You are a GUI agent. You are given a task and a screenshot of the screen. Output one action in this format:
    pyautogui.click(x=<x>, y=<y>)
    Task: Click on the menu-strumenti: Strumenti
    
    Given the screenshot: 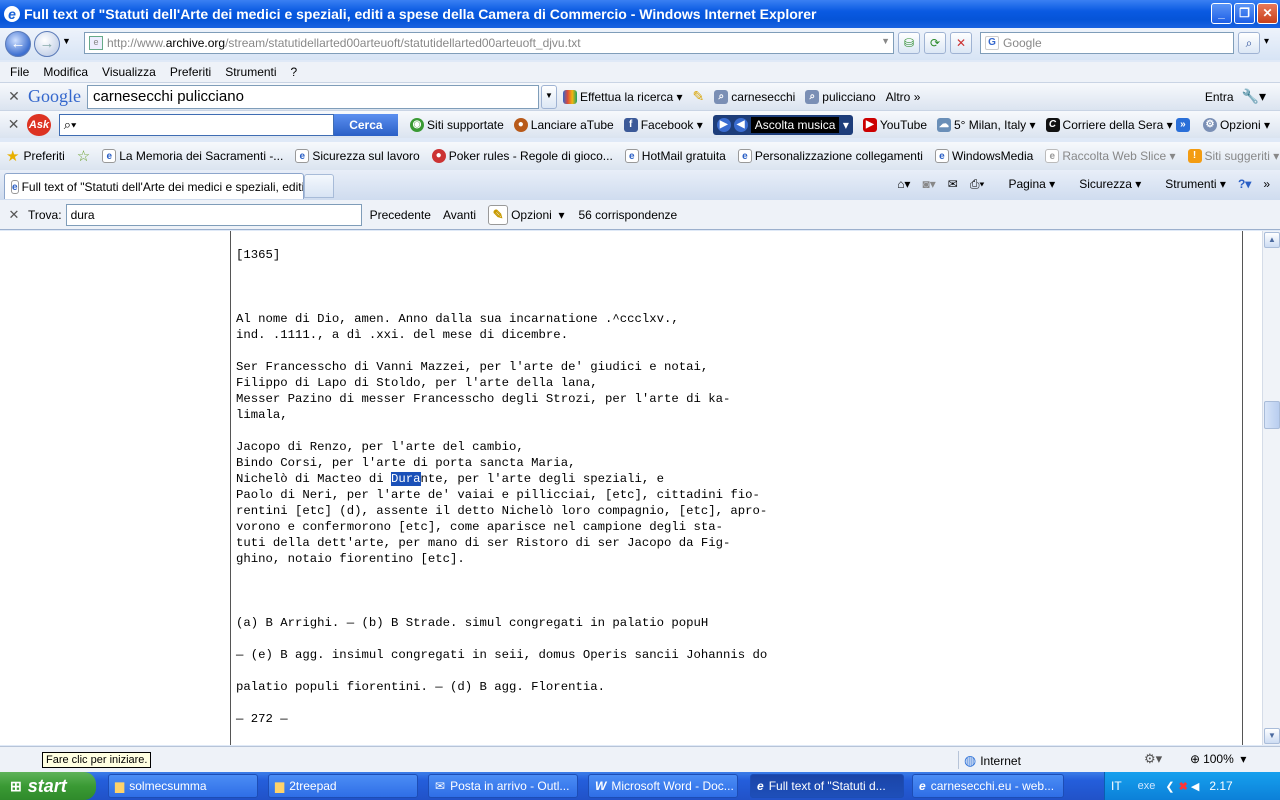 What is the action you would take?
    pyautogui.click(x=250, y=72)
    